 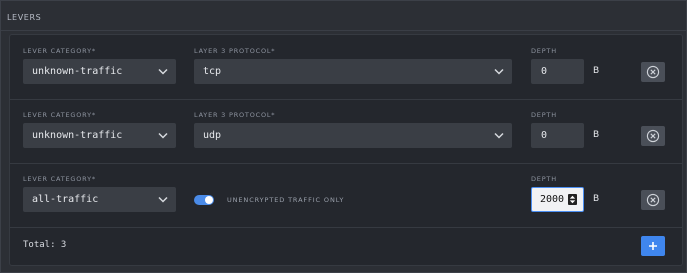 What do you see at coordinates (552, 199) in the screenshot?
I see `depth-value: 2000` at bounding box center [552, 199].